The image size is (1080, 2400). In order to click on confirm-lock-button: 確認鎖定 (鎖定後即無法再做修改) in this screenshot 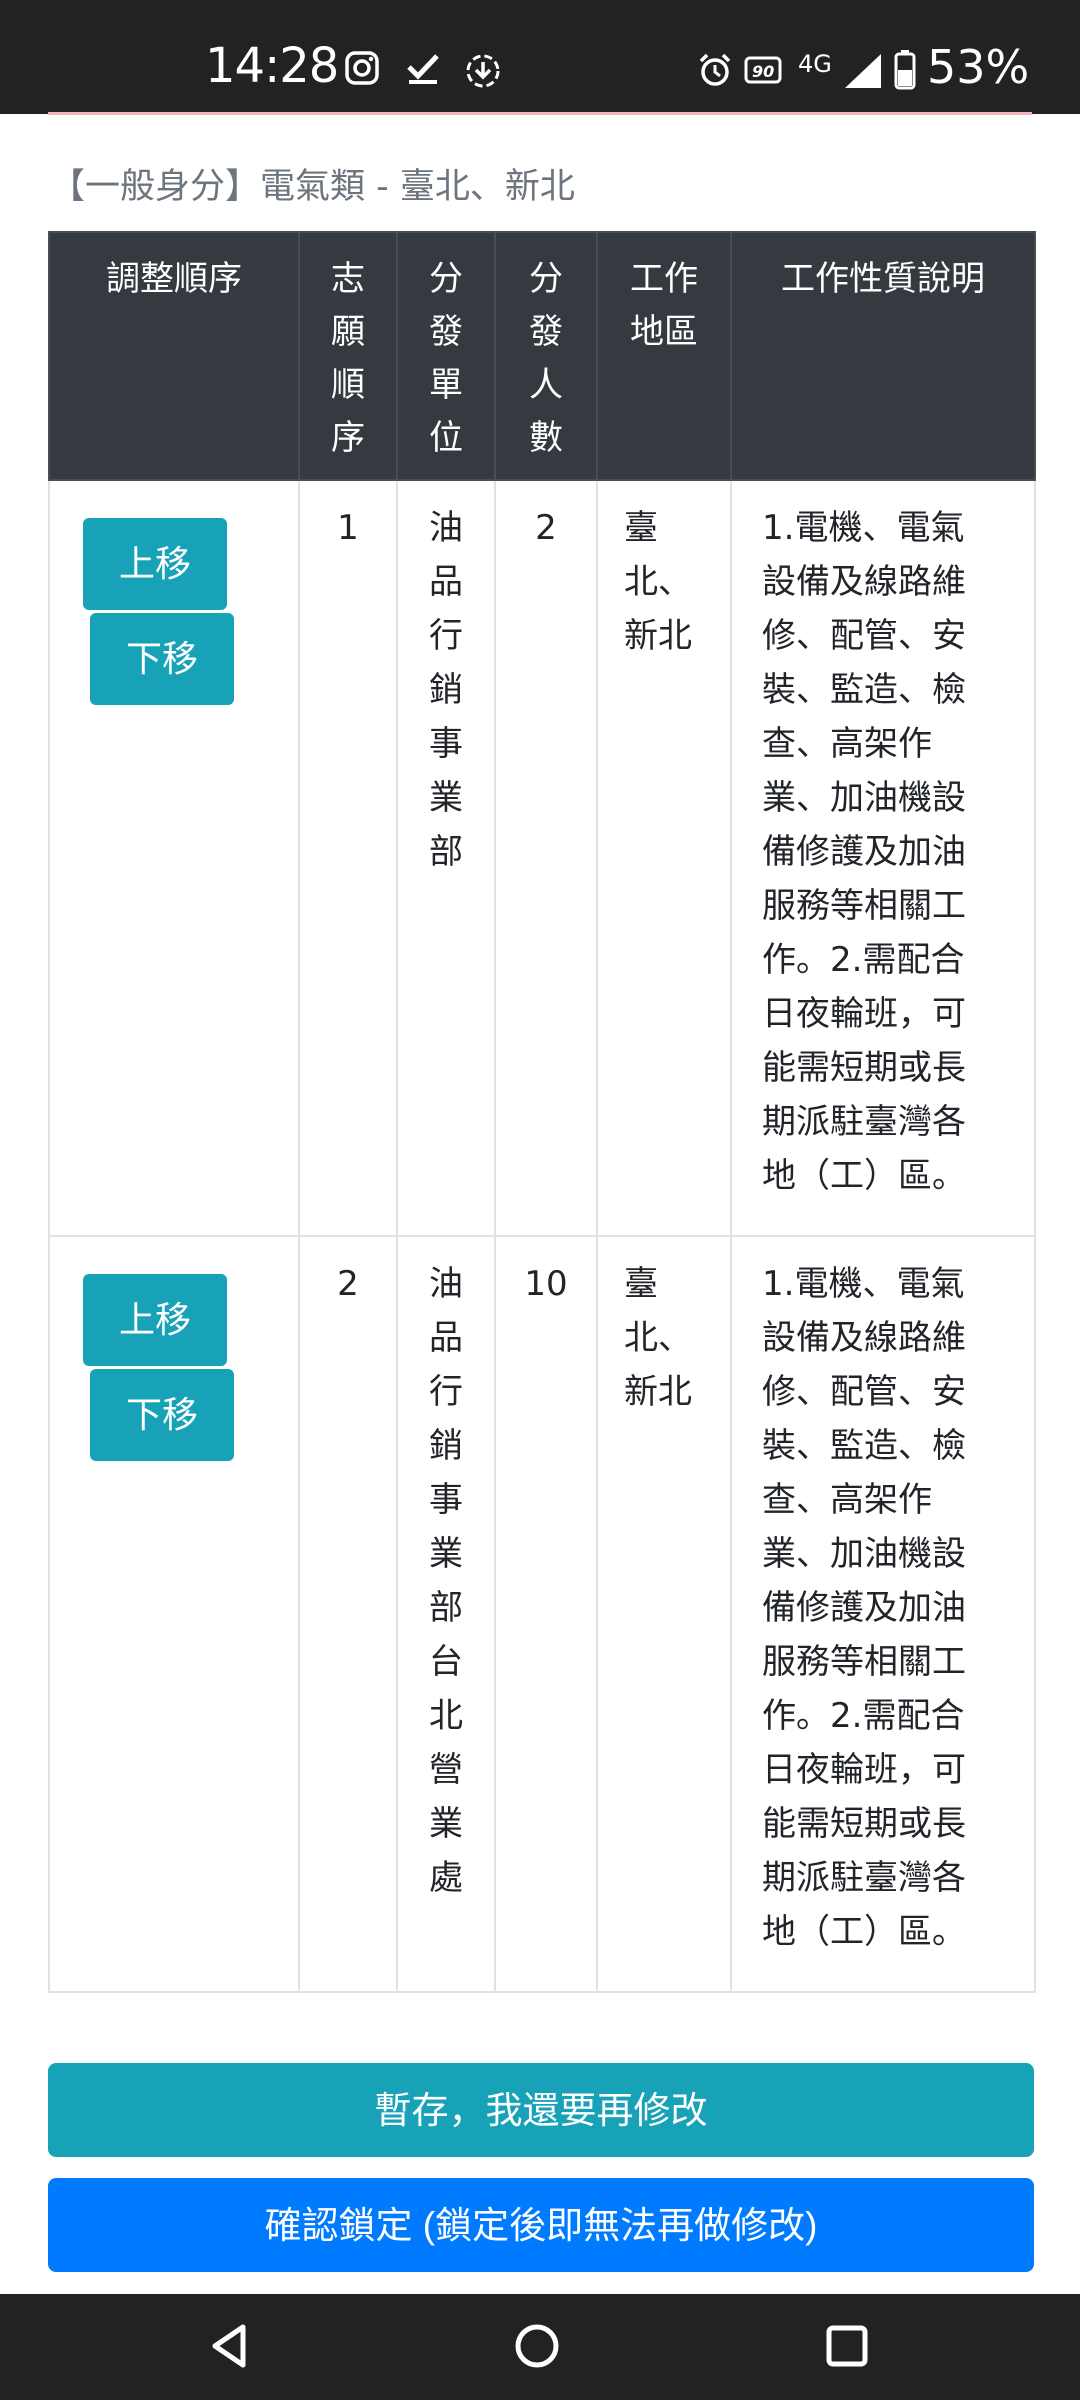, I will do `click(541, 2225)`.